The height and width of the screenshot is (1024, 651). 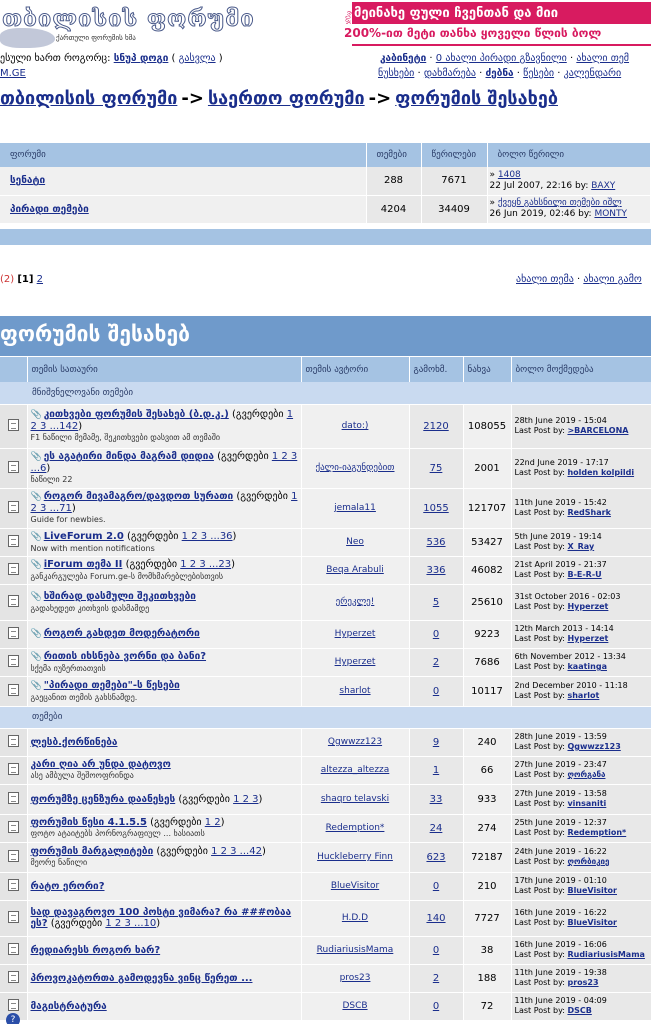 What do you see at coordinates (205, 564) in the screenshot?
I see `topic-pages-links: 1 2 3 ...23` at bounding box center [205, 564].